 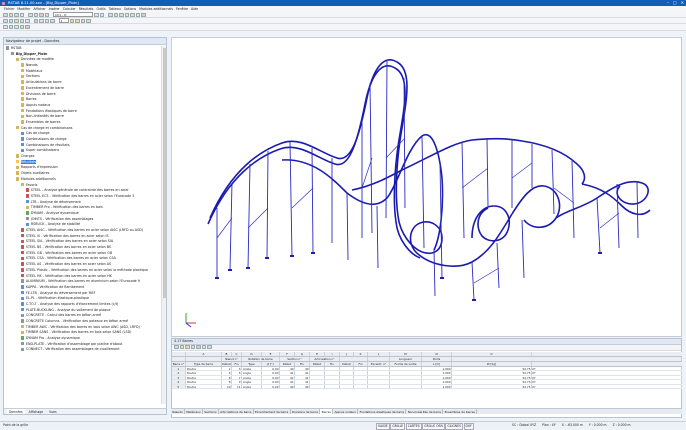 I want to click on table-delete-icon, so click(x=198, y=347).